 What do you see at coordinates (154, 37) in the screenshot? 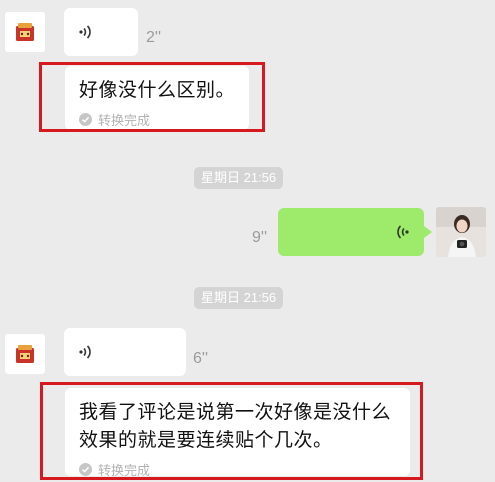
I see `voice-duration: 2''` at bounding box center [154, 37].